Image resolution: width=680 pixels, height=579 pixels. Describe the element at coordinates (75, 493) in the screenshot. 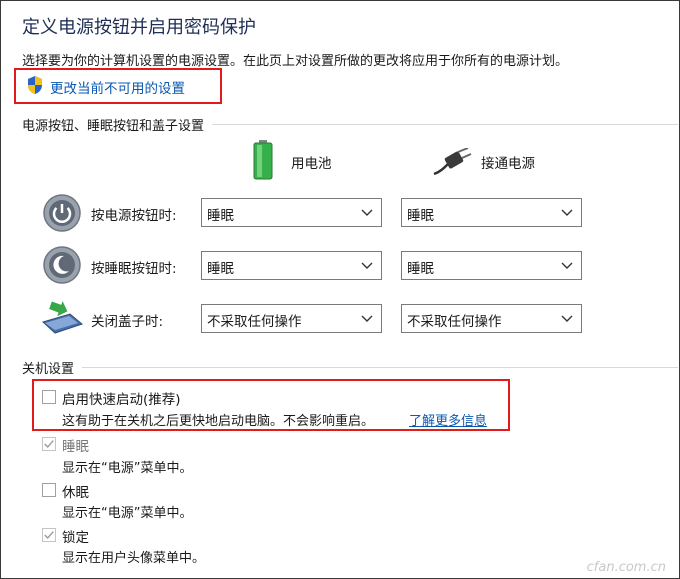

I see `hibernate-option-label: 休眠` at that location.